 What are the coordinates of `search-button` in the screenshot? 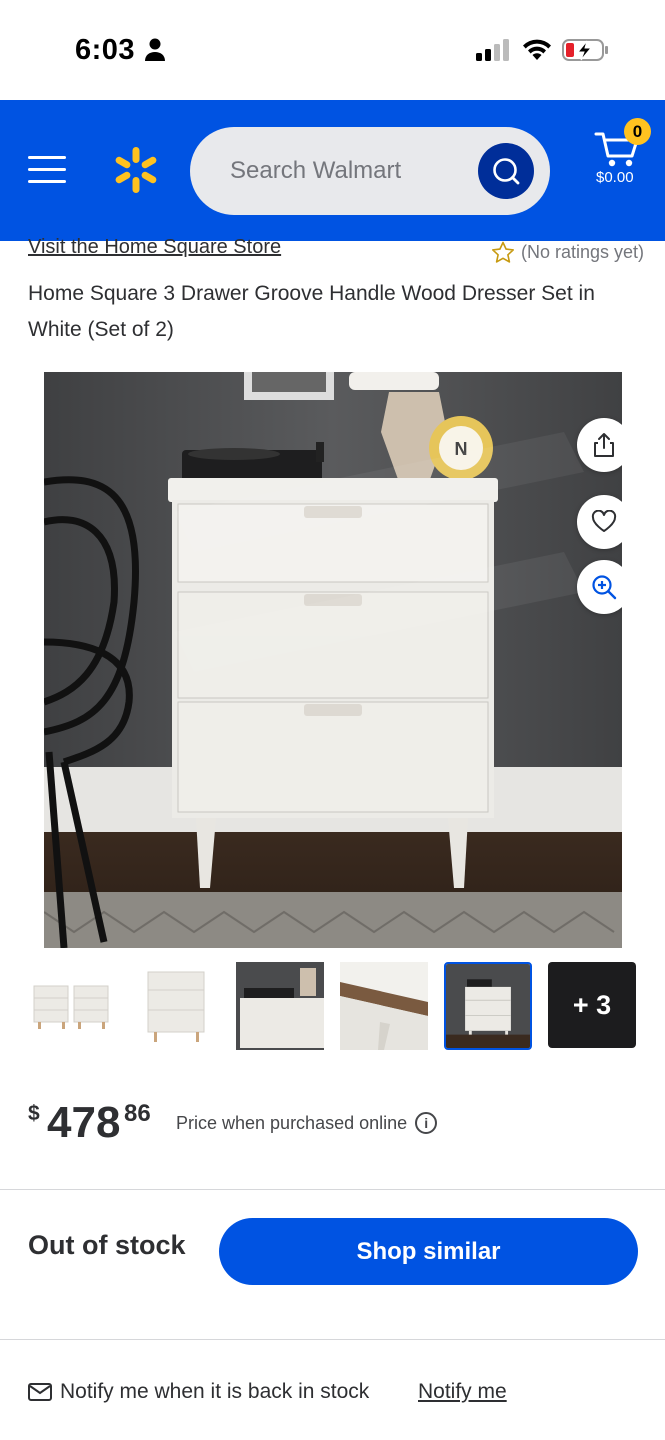 It's located at (506, 171).